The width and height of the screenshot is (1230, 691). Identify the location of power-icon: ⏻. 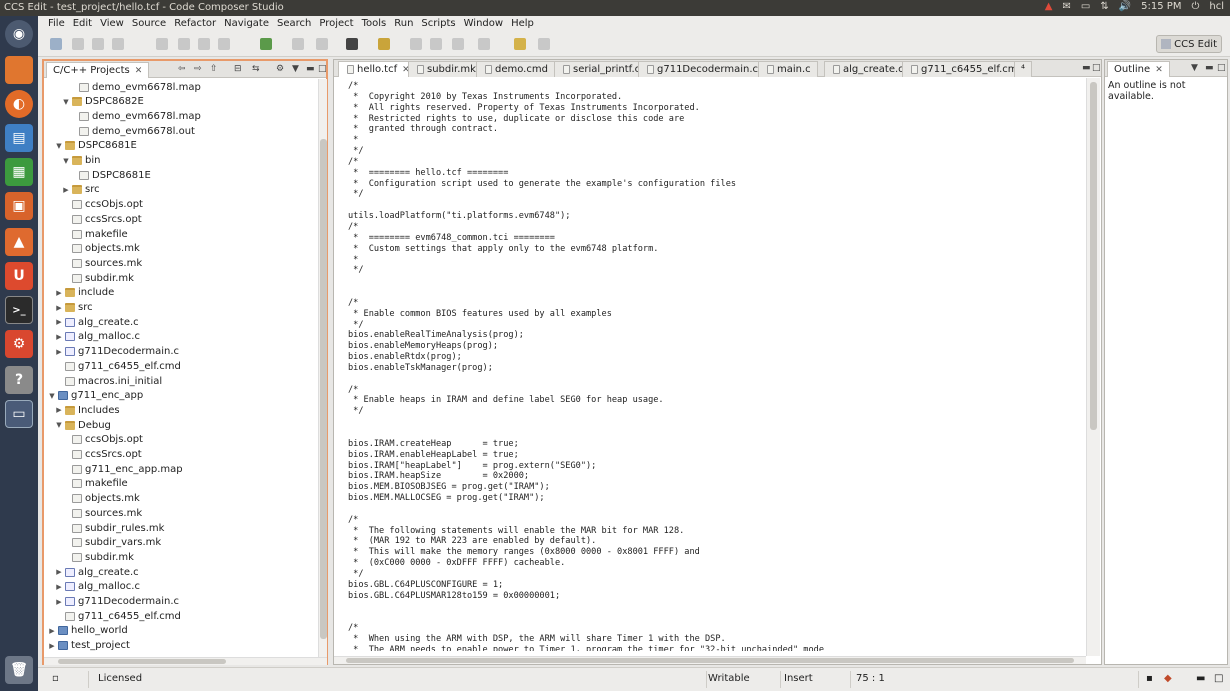
(1195, 6).